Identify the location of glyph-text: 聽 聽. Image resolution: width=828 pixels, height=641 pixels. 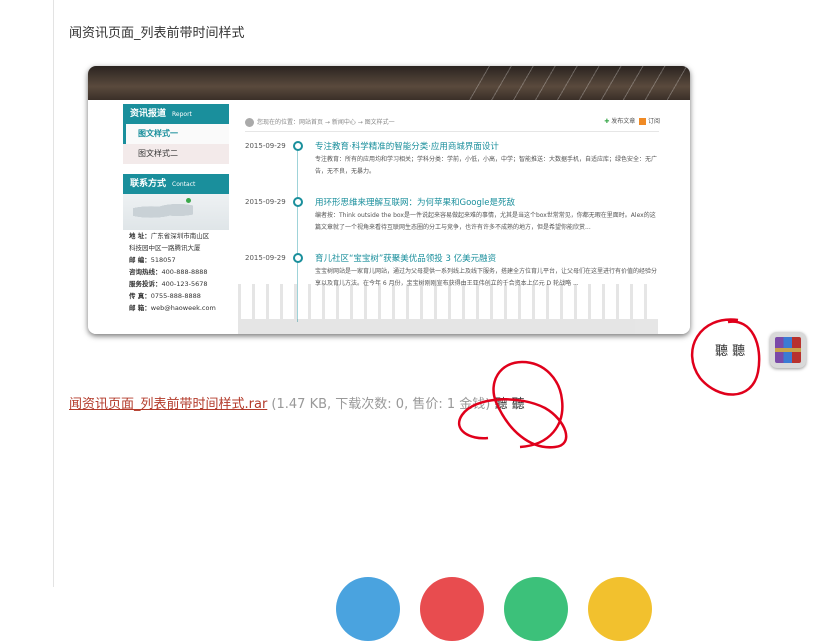
(730, 351).